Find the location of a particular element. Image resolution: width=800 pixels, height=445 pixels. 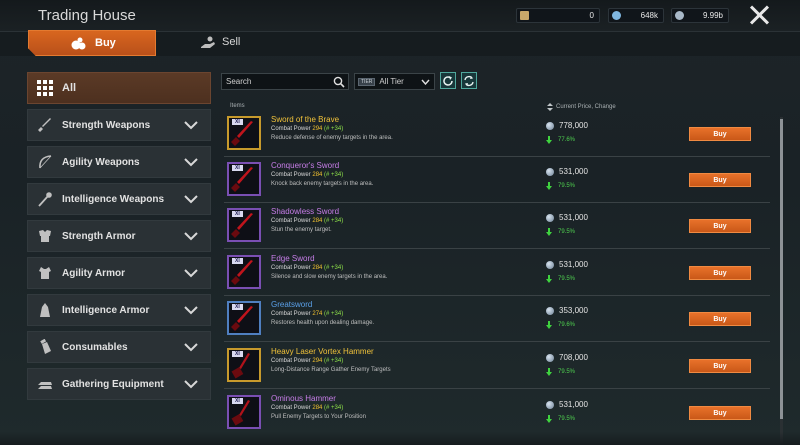

category-label: Agility Weapons is located at coordinates (101, 162).